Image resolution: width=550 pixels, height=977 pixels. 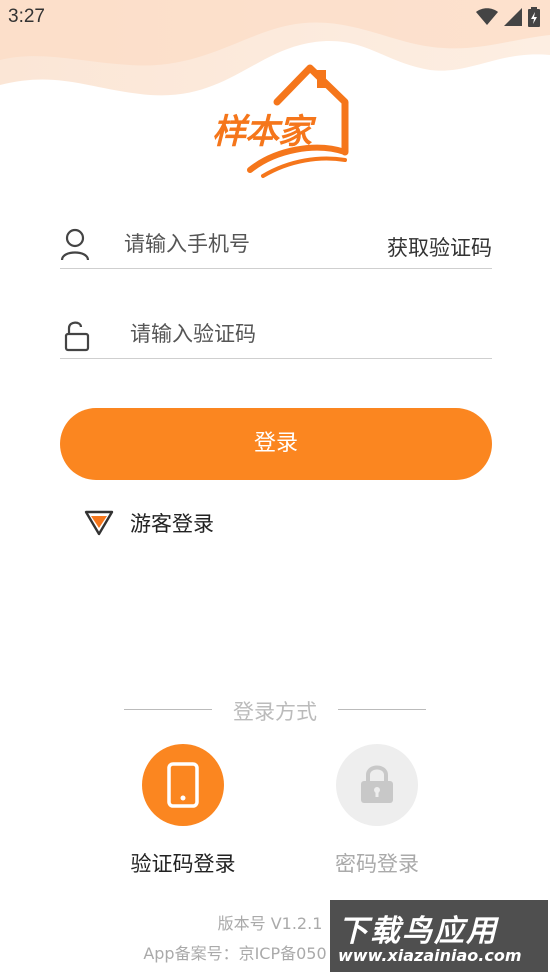 I want to click on watermark-sub-text: www.xiazainiao.com, so click(x=430, y=955).